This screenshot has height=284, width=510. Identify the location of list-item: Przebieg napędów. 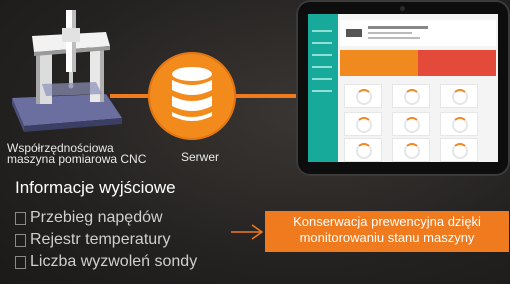
(106, 218).